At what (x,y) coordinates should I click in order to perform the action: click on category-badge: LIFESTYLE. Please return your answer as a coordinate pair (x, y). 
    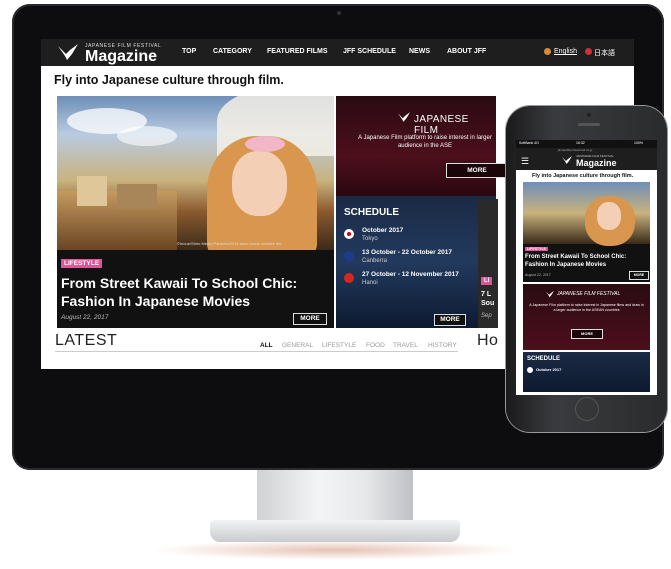
    Looking at the image, I should click on (82, 263).